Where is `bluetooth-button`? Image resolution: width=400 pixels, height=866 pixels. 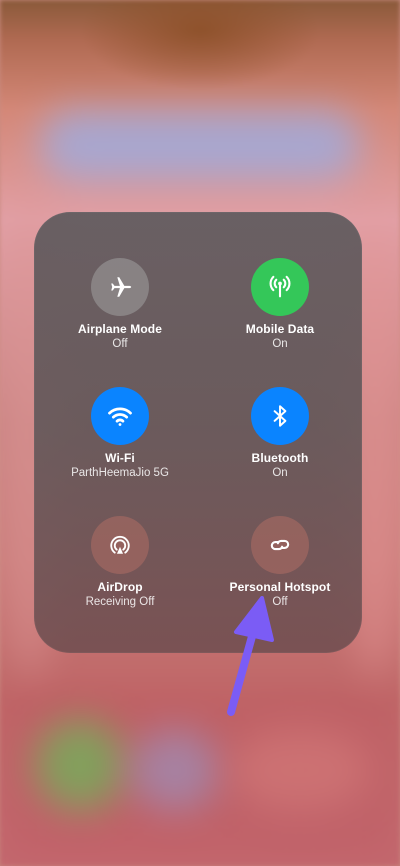 bluetooth-button is located at coordinates (280, 416).